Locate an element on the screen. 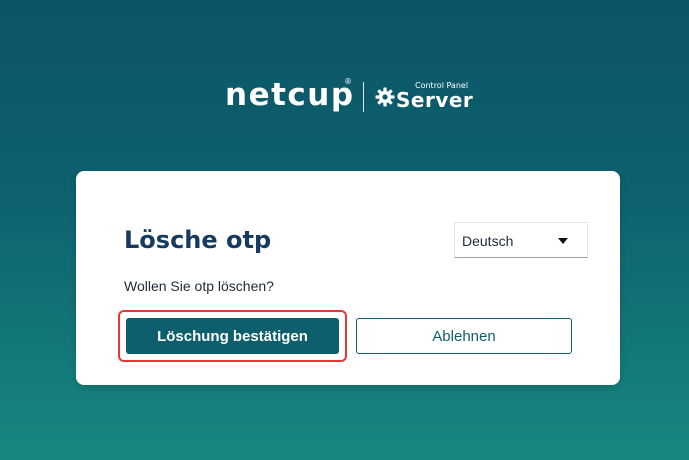  confirm-delete-button: Löschung bestätigen is located at coordinates (232, 336).